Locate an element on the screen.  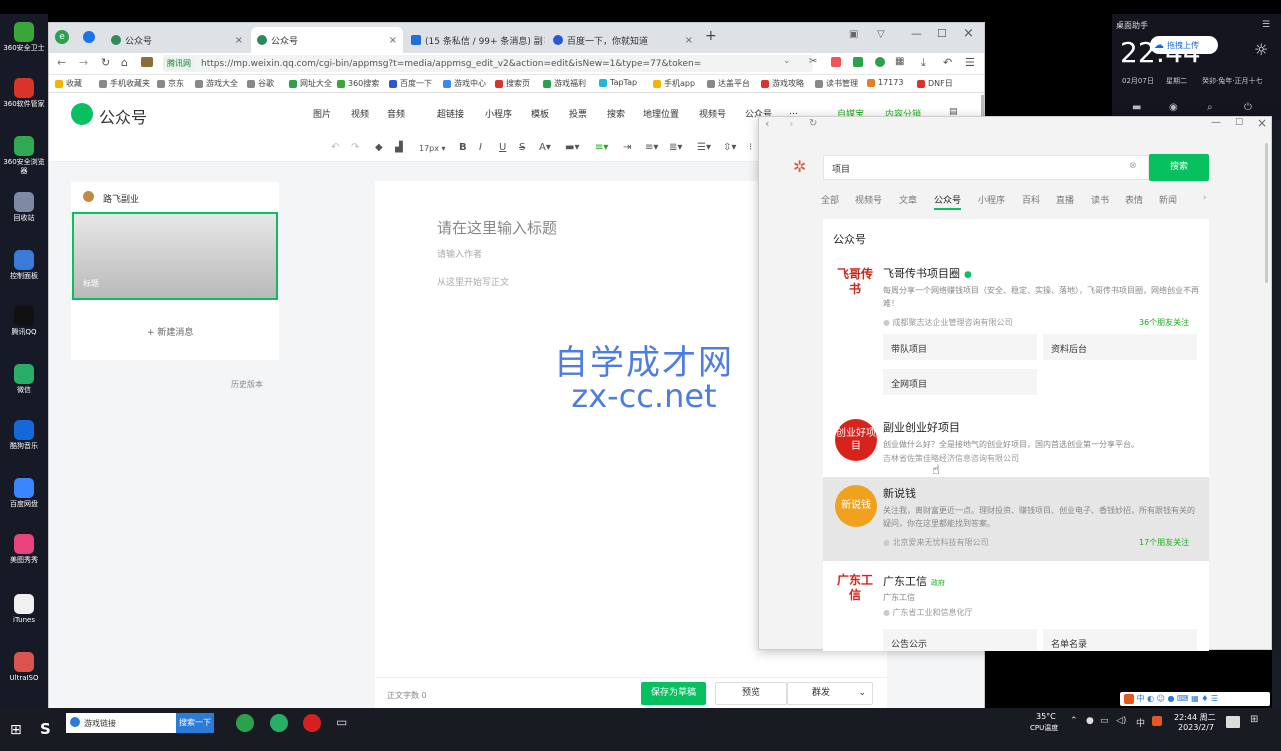
chevron-up-icon: ⌃ is located at coordinates (1074, 721).